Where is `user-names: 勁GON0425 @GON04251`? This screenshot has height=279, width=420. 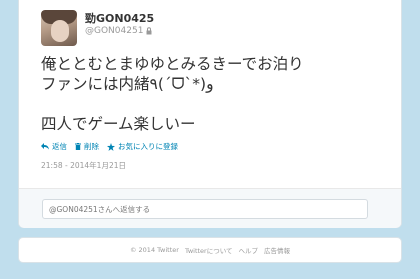 user-names: 勁GON0425 @GON04251 is located at coordinates (185, 24).